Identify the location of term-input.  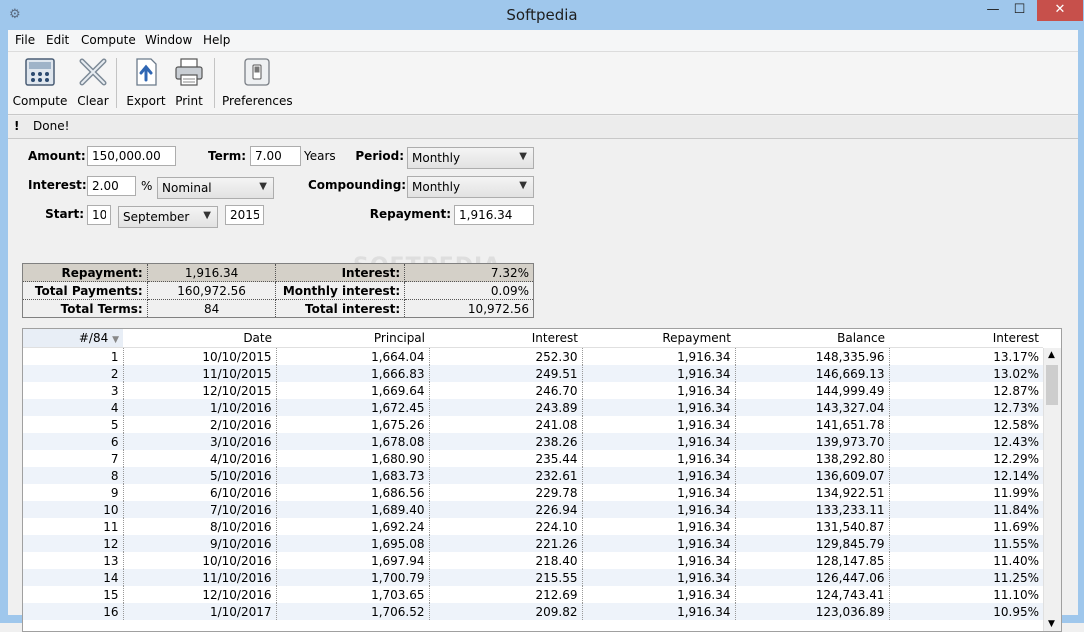
(275, 156).